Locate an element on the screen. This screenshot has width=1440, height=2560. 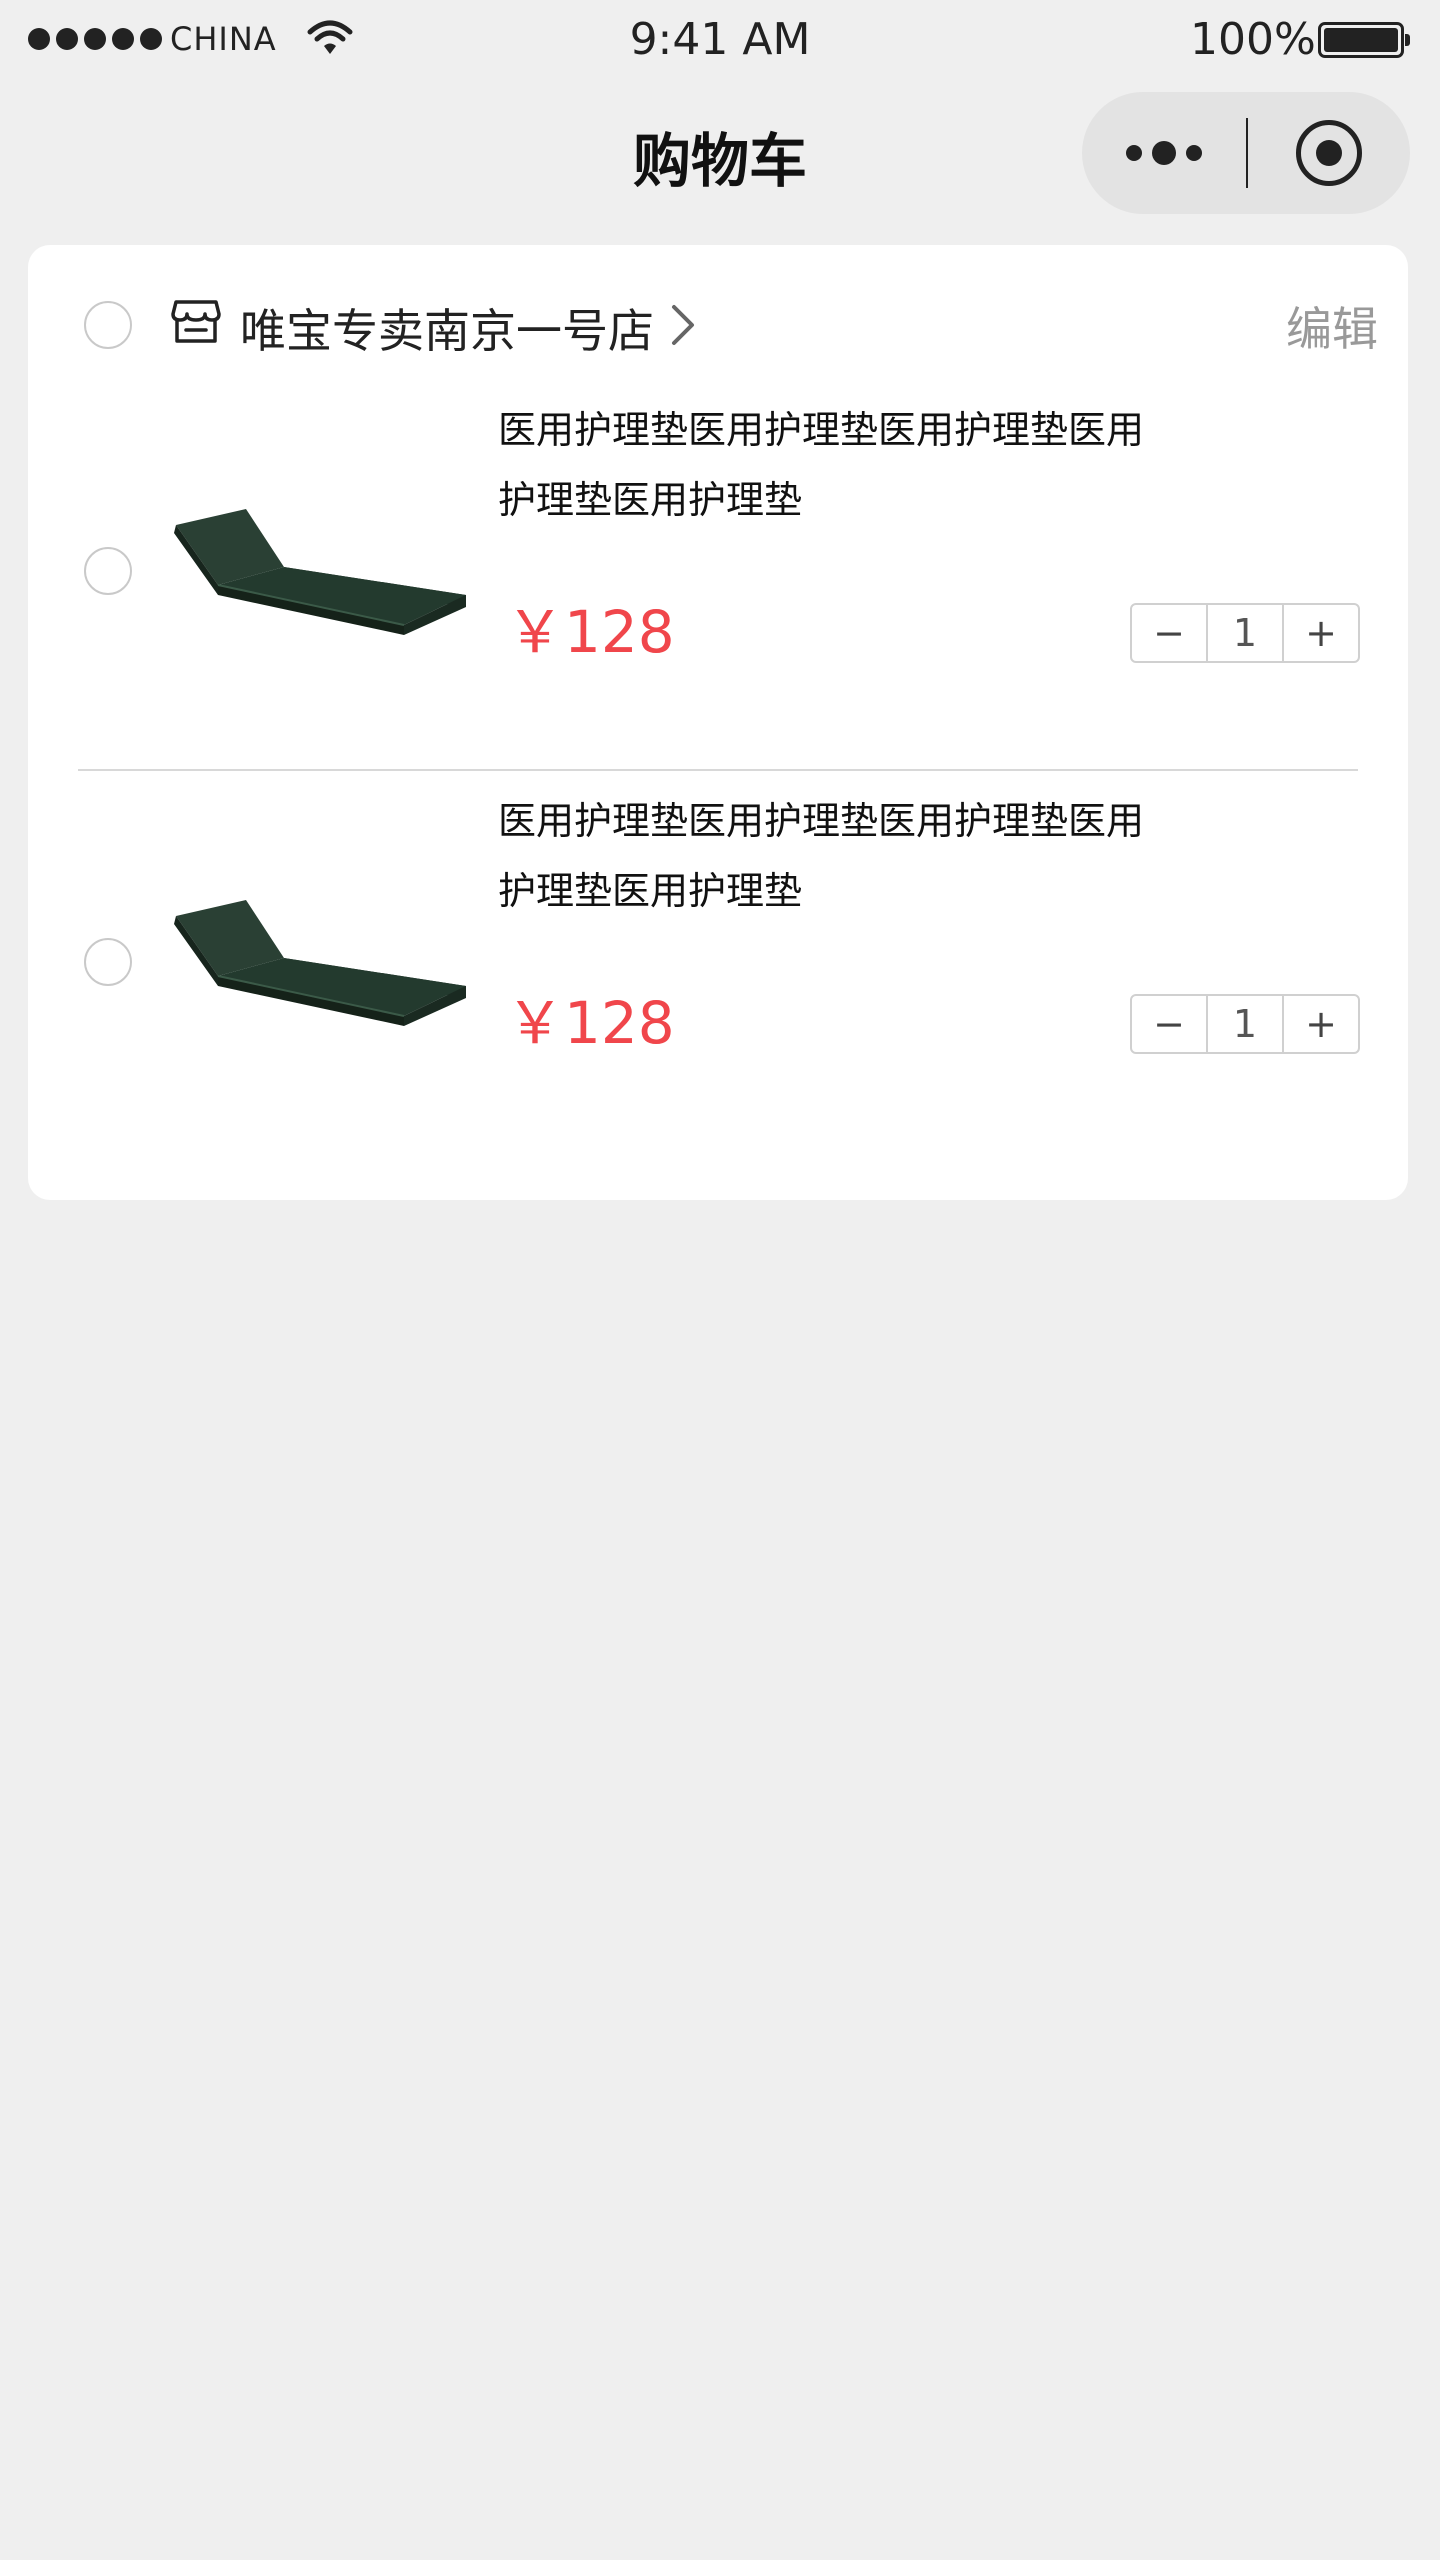
more-icon is located at coordinates (1164, 153).